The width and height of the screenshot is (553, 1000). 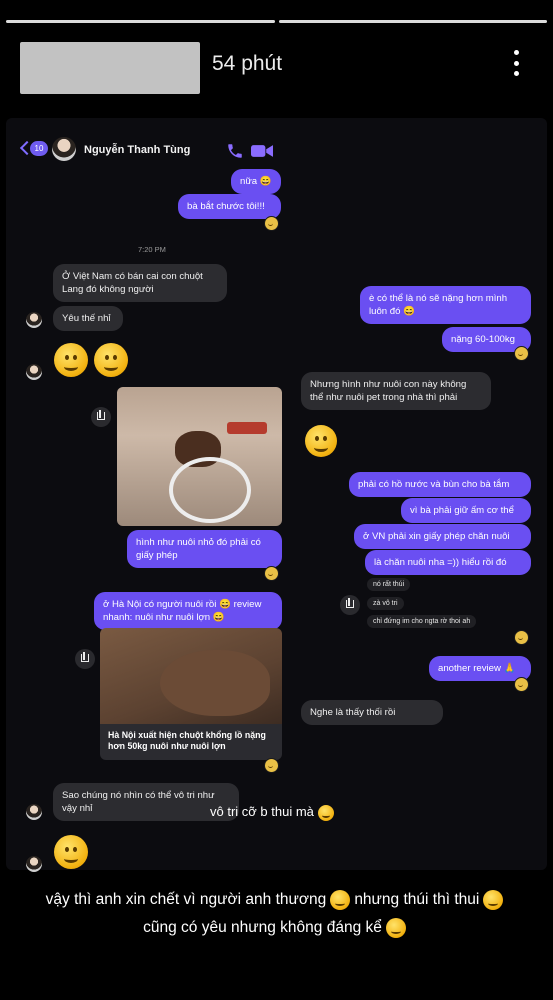 What do you see at coordinates (235, 151) in the screenshot?
I see `phone-icon` at bounding box center [235, 151].